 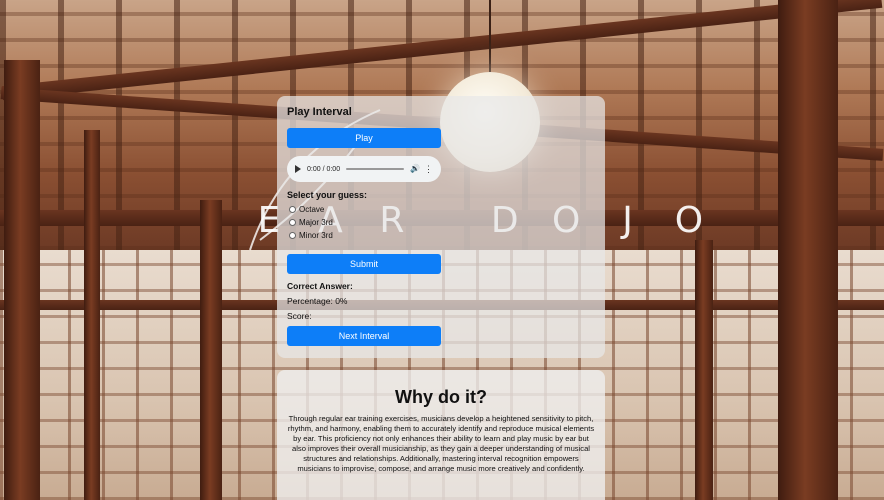 I want to click on option-label: Octave, so click(x=312, y=209).